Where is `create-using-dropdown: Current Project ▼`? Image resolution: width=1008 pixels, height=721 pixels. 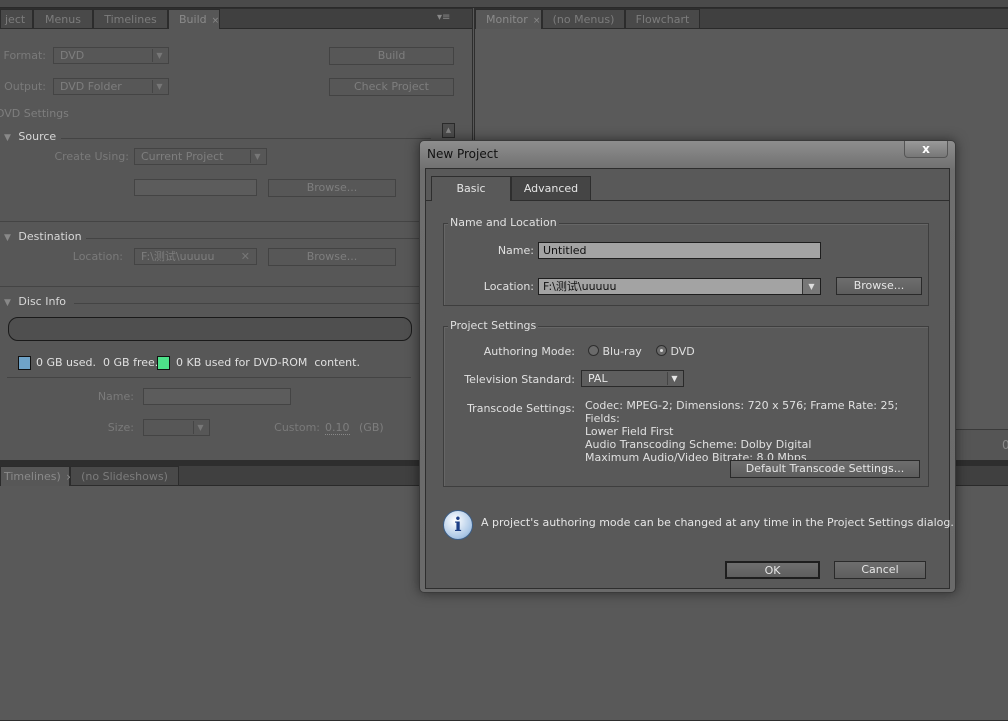 create-using-dropdown: Current Project ▼ is located at coordinates (200, 156).